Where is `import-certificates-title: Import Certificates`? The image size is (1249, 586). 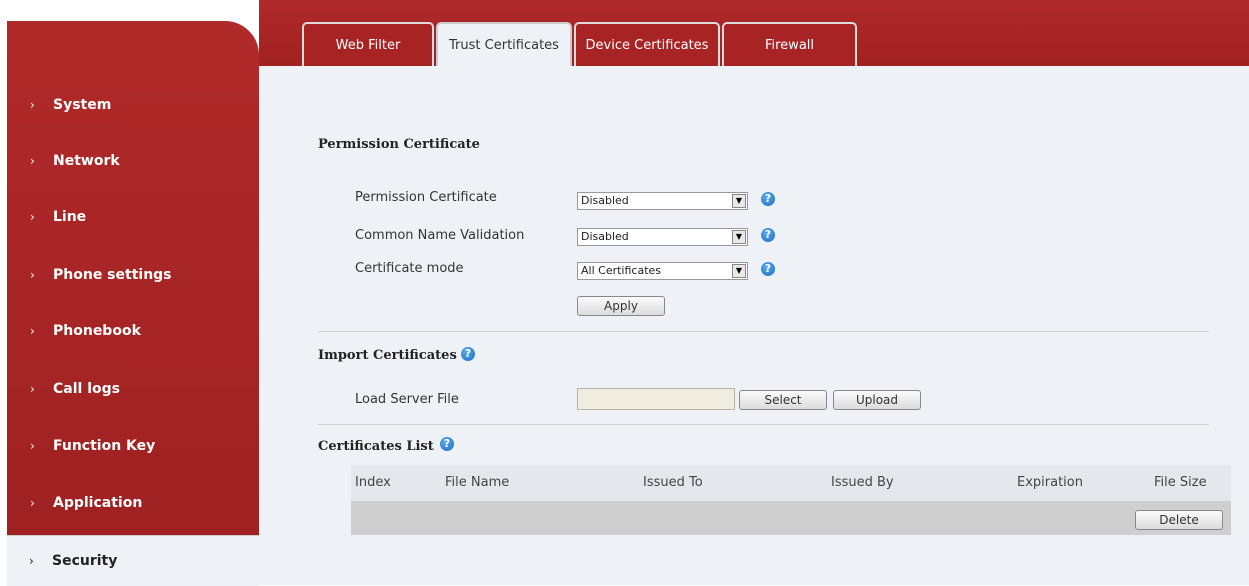 import-certificates-title: Import Certificates is located at coordinates (387, 355).